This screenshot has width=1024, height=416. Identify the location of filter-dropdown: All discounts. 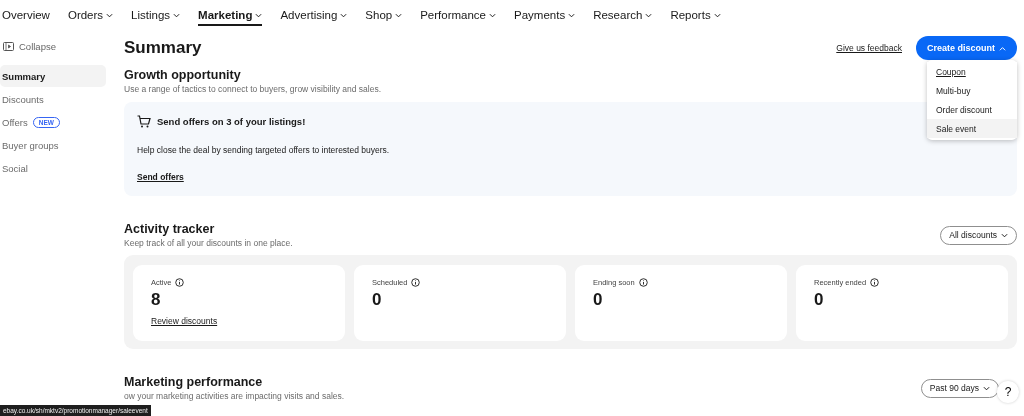
(978, 235).